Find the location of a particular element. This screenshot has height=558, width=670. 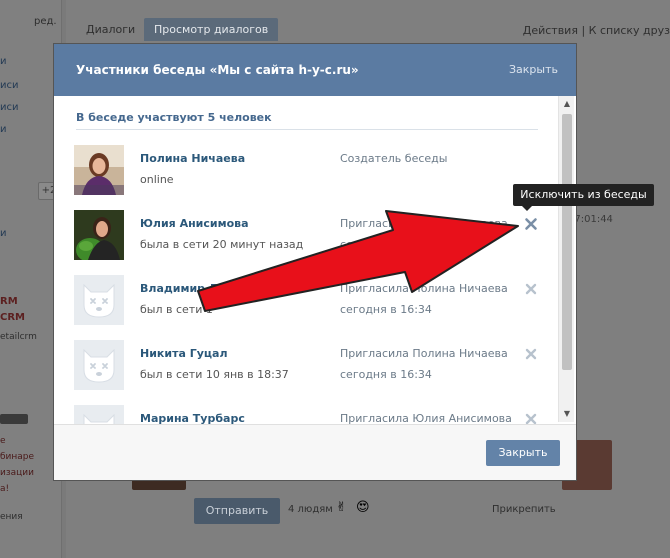

modal-footer: Закрыть is located at coordinates (315, 452).